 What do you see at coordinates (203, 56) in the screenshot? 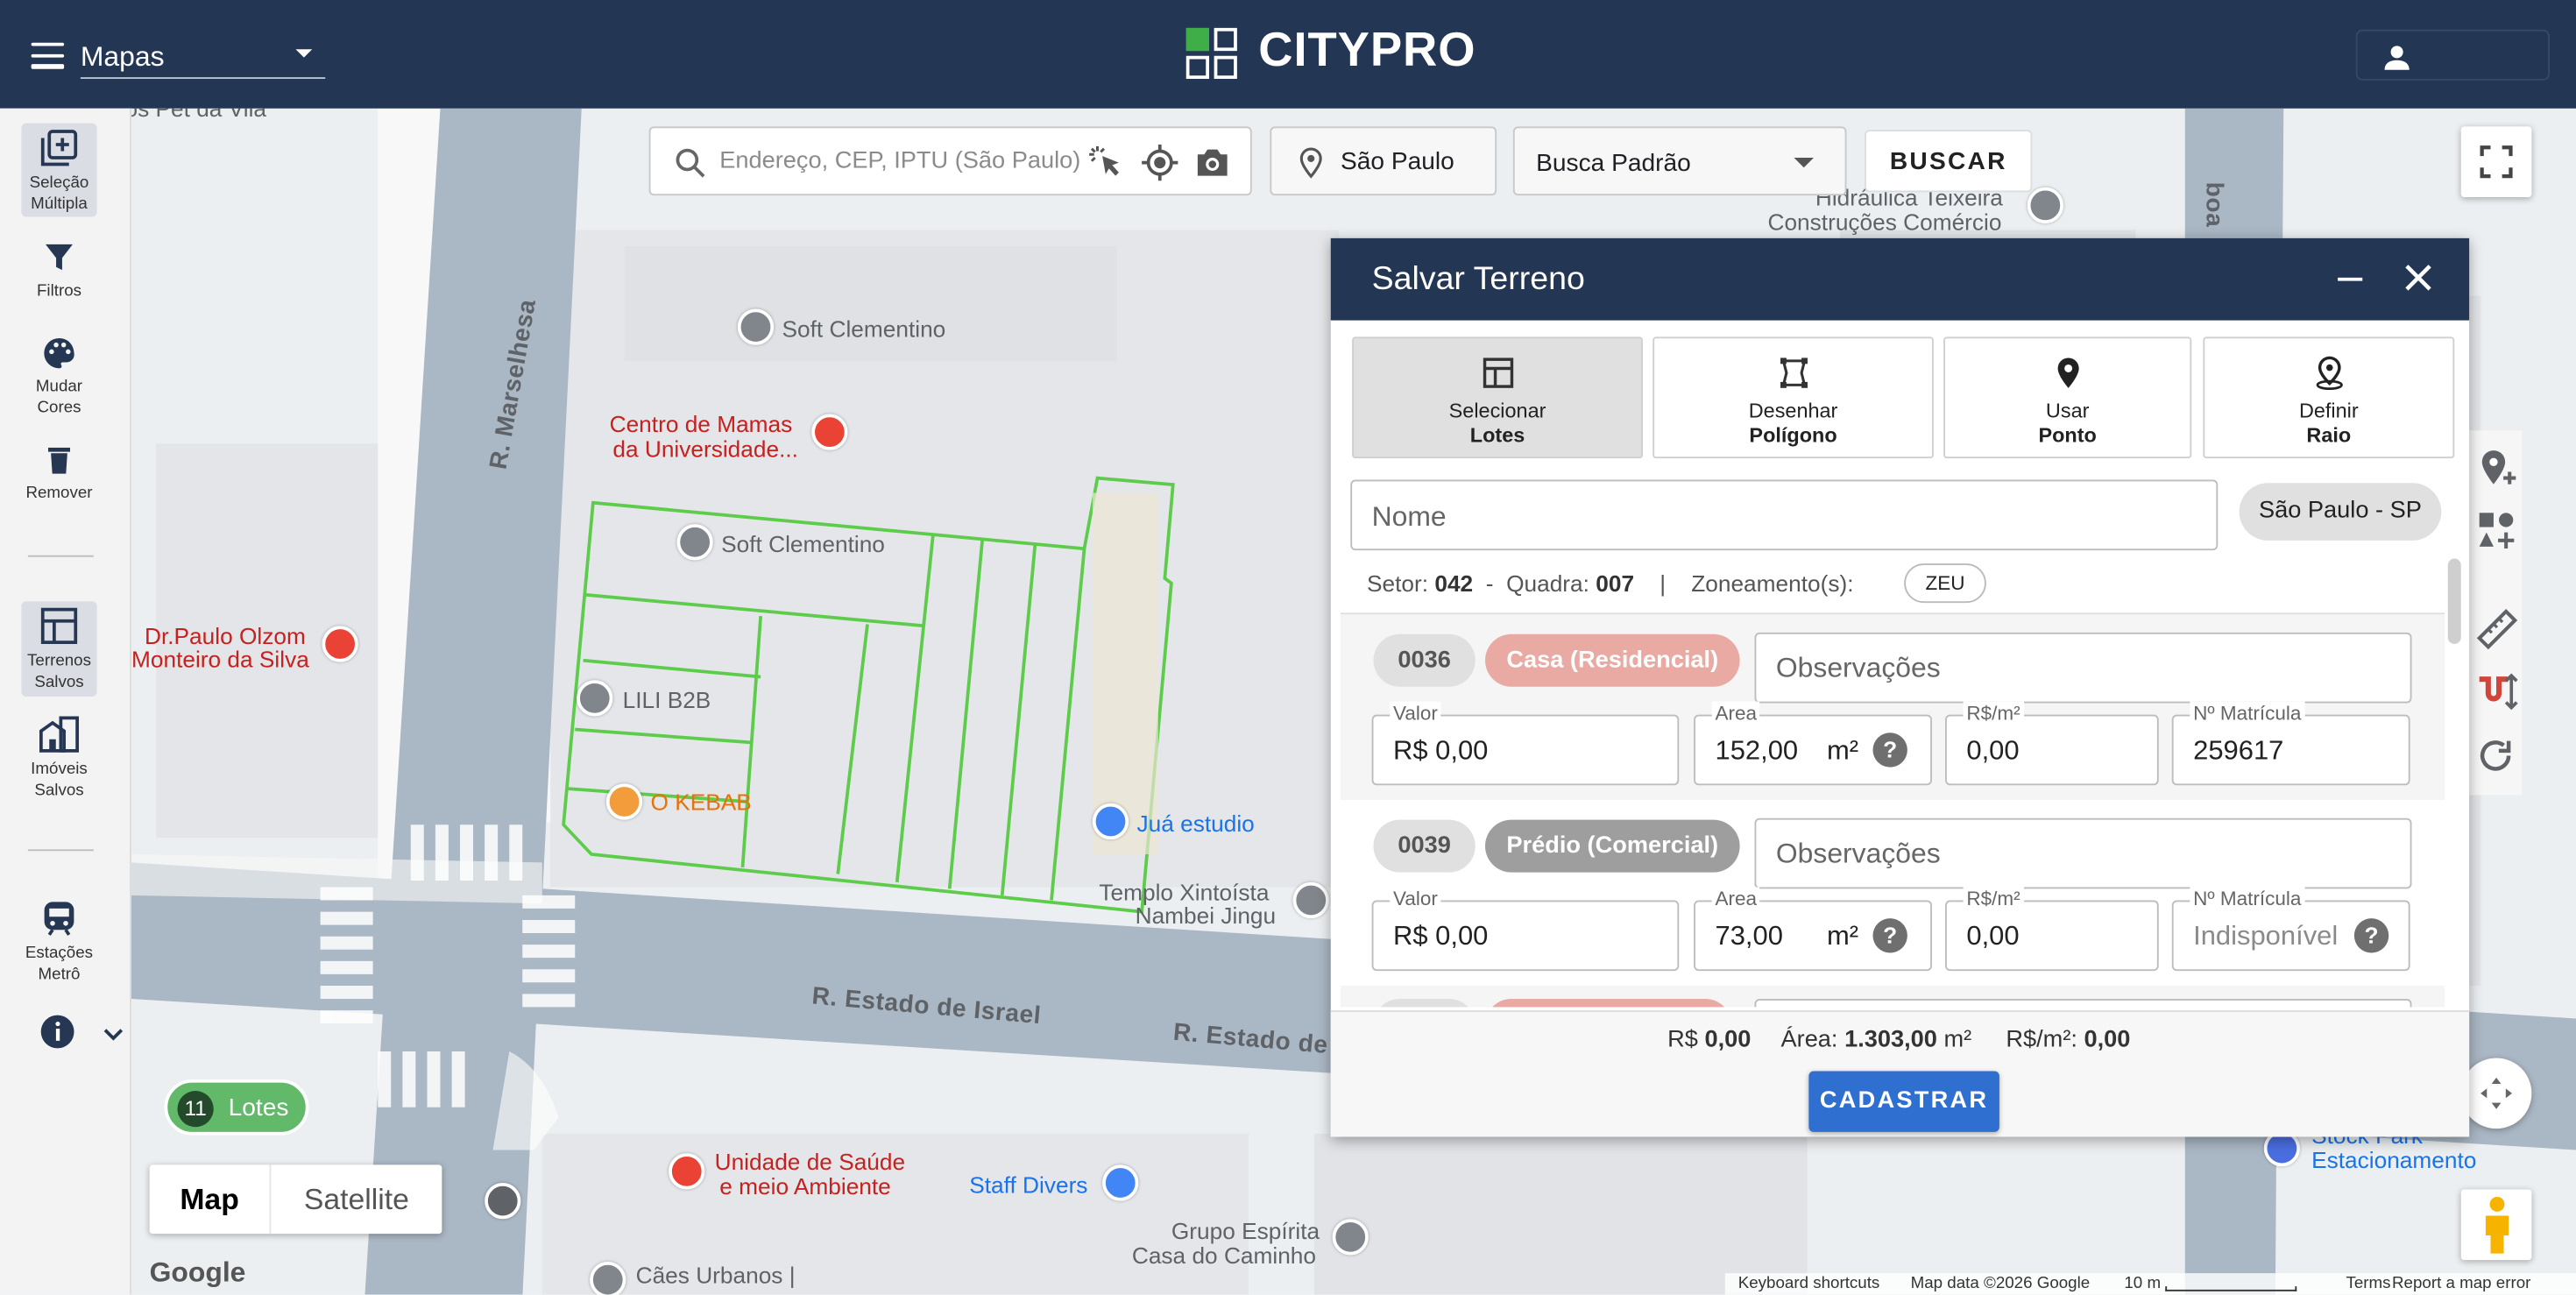
I see `map-select: Mapas` at bounding box center [203, 56].